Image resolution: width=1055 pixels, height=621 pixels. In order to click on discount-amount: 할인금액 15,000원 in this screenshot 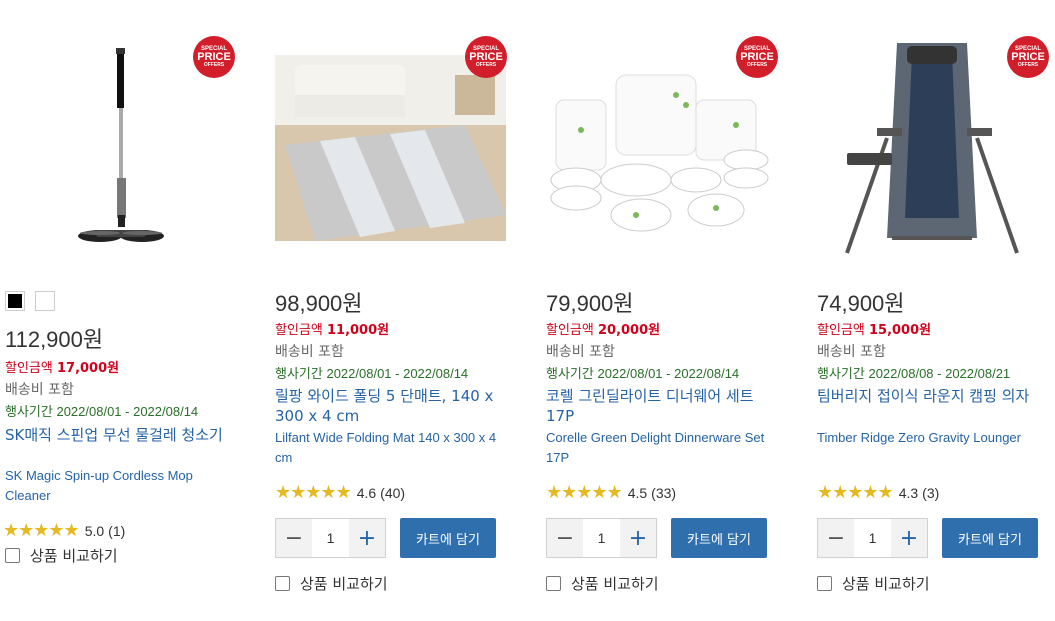, I will do `click(874, 330)`.